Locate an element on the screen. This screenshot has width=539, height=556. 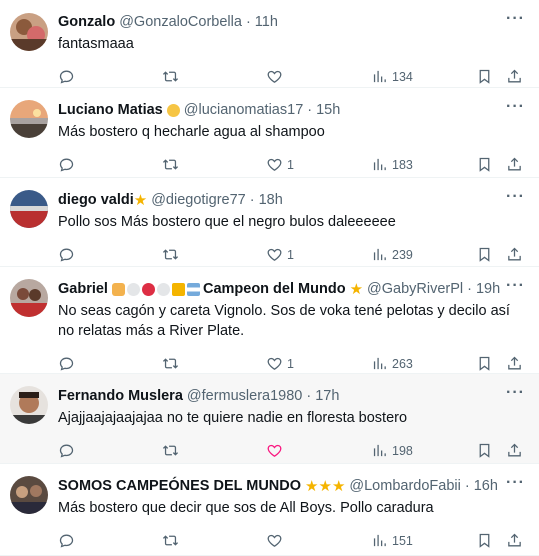
author-name: Gonzalo is located at coordinates (86, 22).